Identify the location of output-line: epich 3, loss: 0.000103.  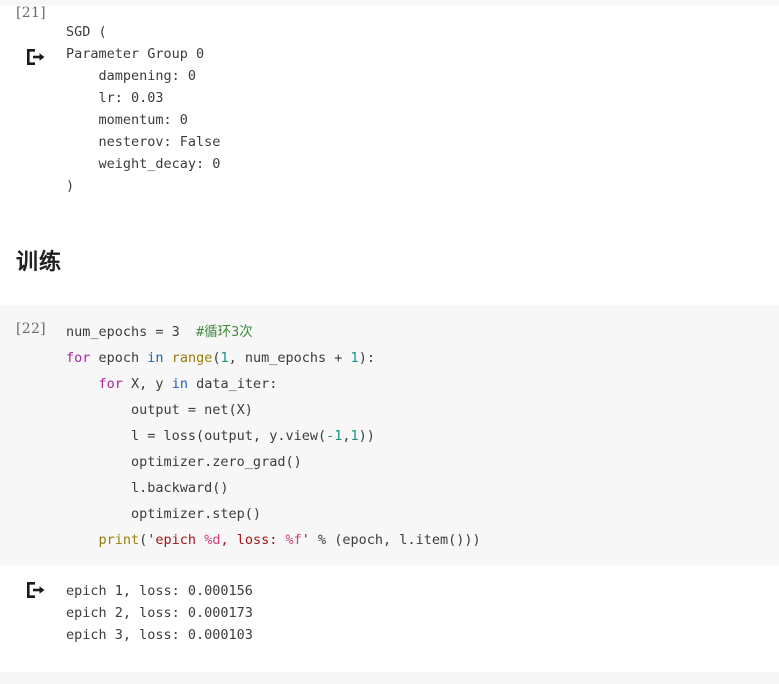
(159, 635).